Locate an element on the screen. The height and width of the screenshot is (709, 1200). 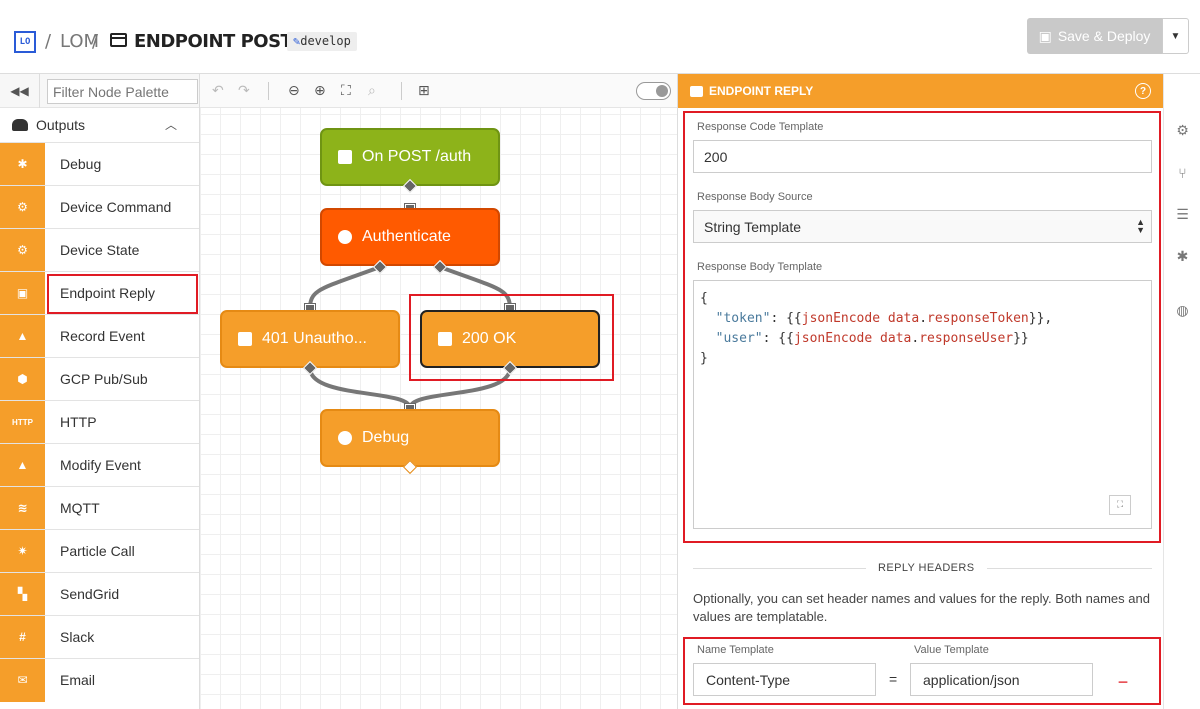
body-source-label: Response Body Source is located at coordinates (755, 197).